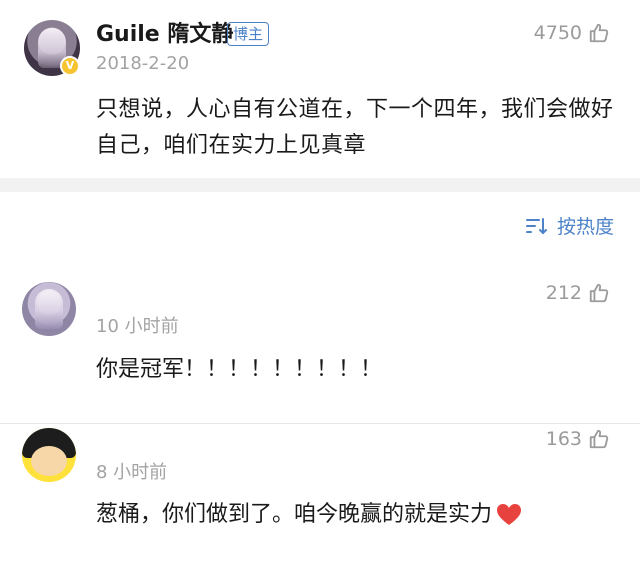 The width and height of the screenshot is (640, 569). What do you see at coordinates (536, 225) in the screenshot?
I see `sort-icon` at bounding box center [536, 225].